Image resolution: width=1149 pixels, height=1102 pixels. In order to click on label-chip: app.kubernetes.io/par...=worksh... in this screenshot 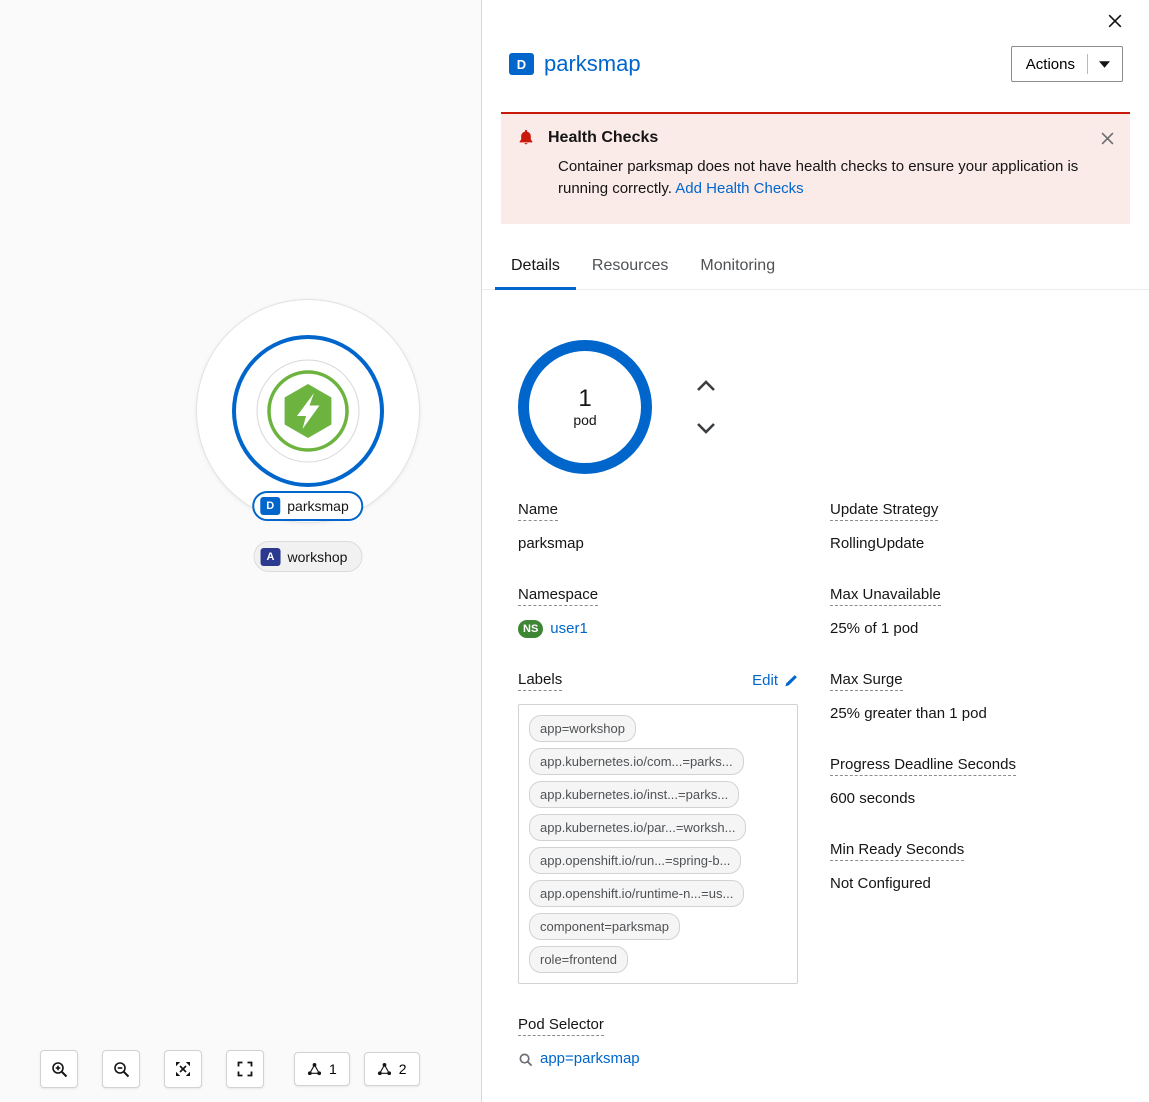, I will do `click(638, 827)`.